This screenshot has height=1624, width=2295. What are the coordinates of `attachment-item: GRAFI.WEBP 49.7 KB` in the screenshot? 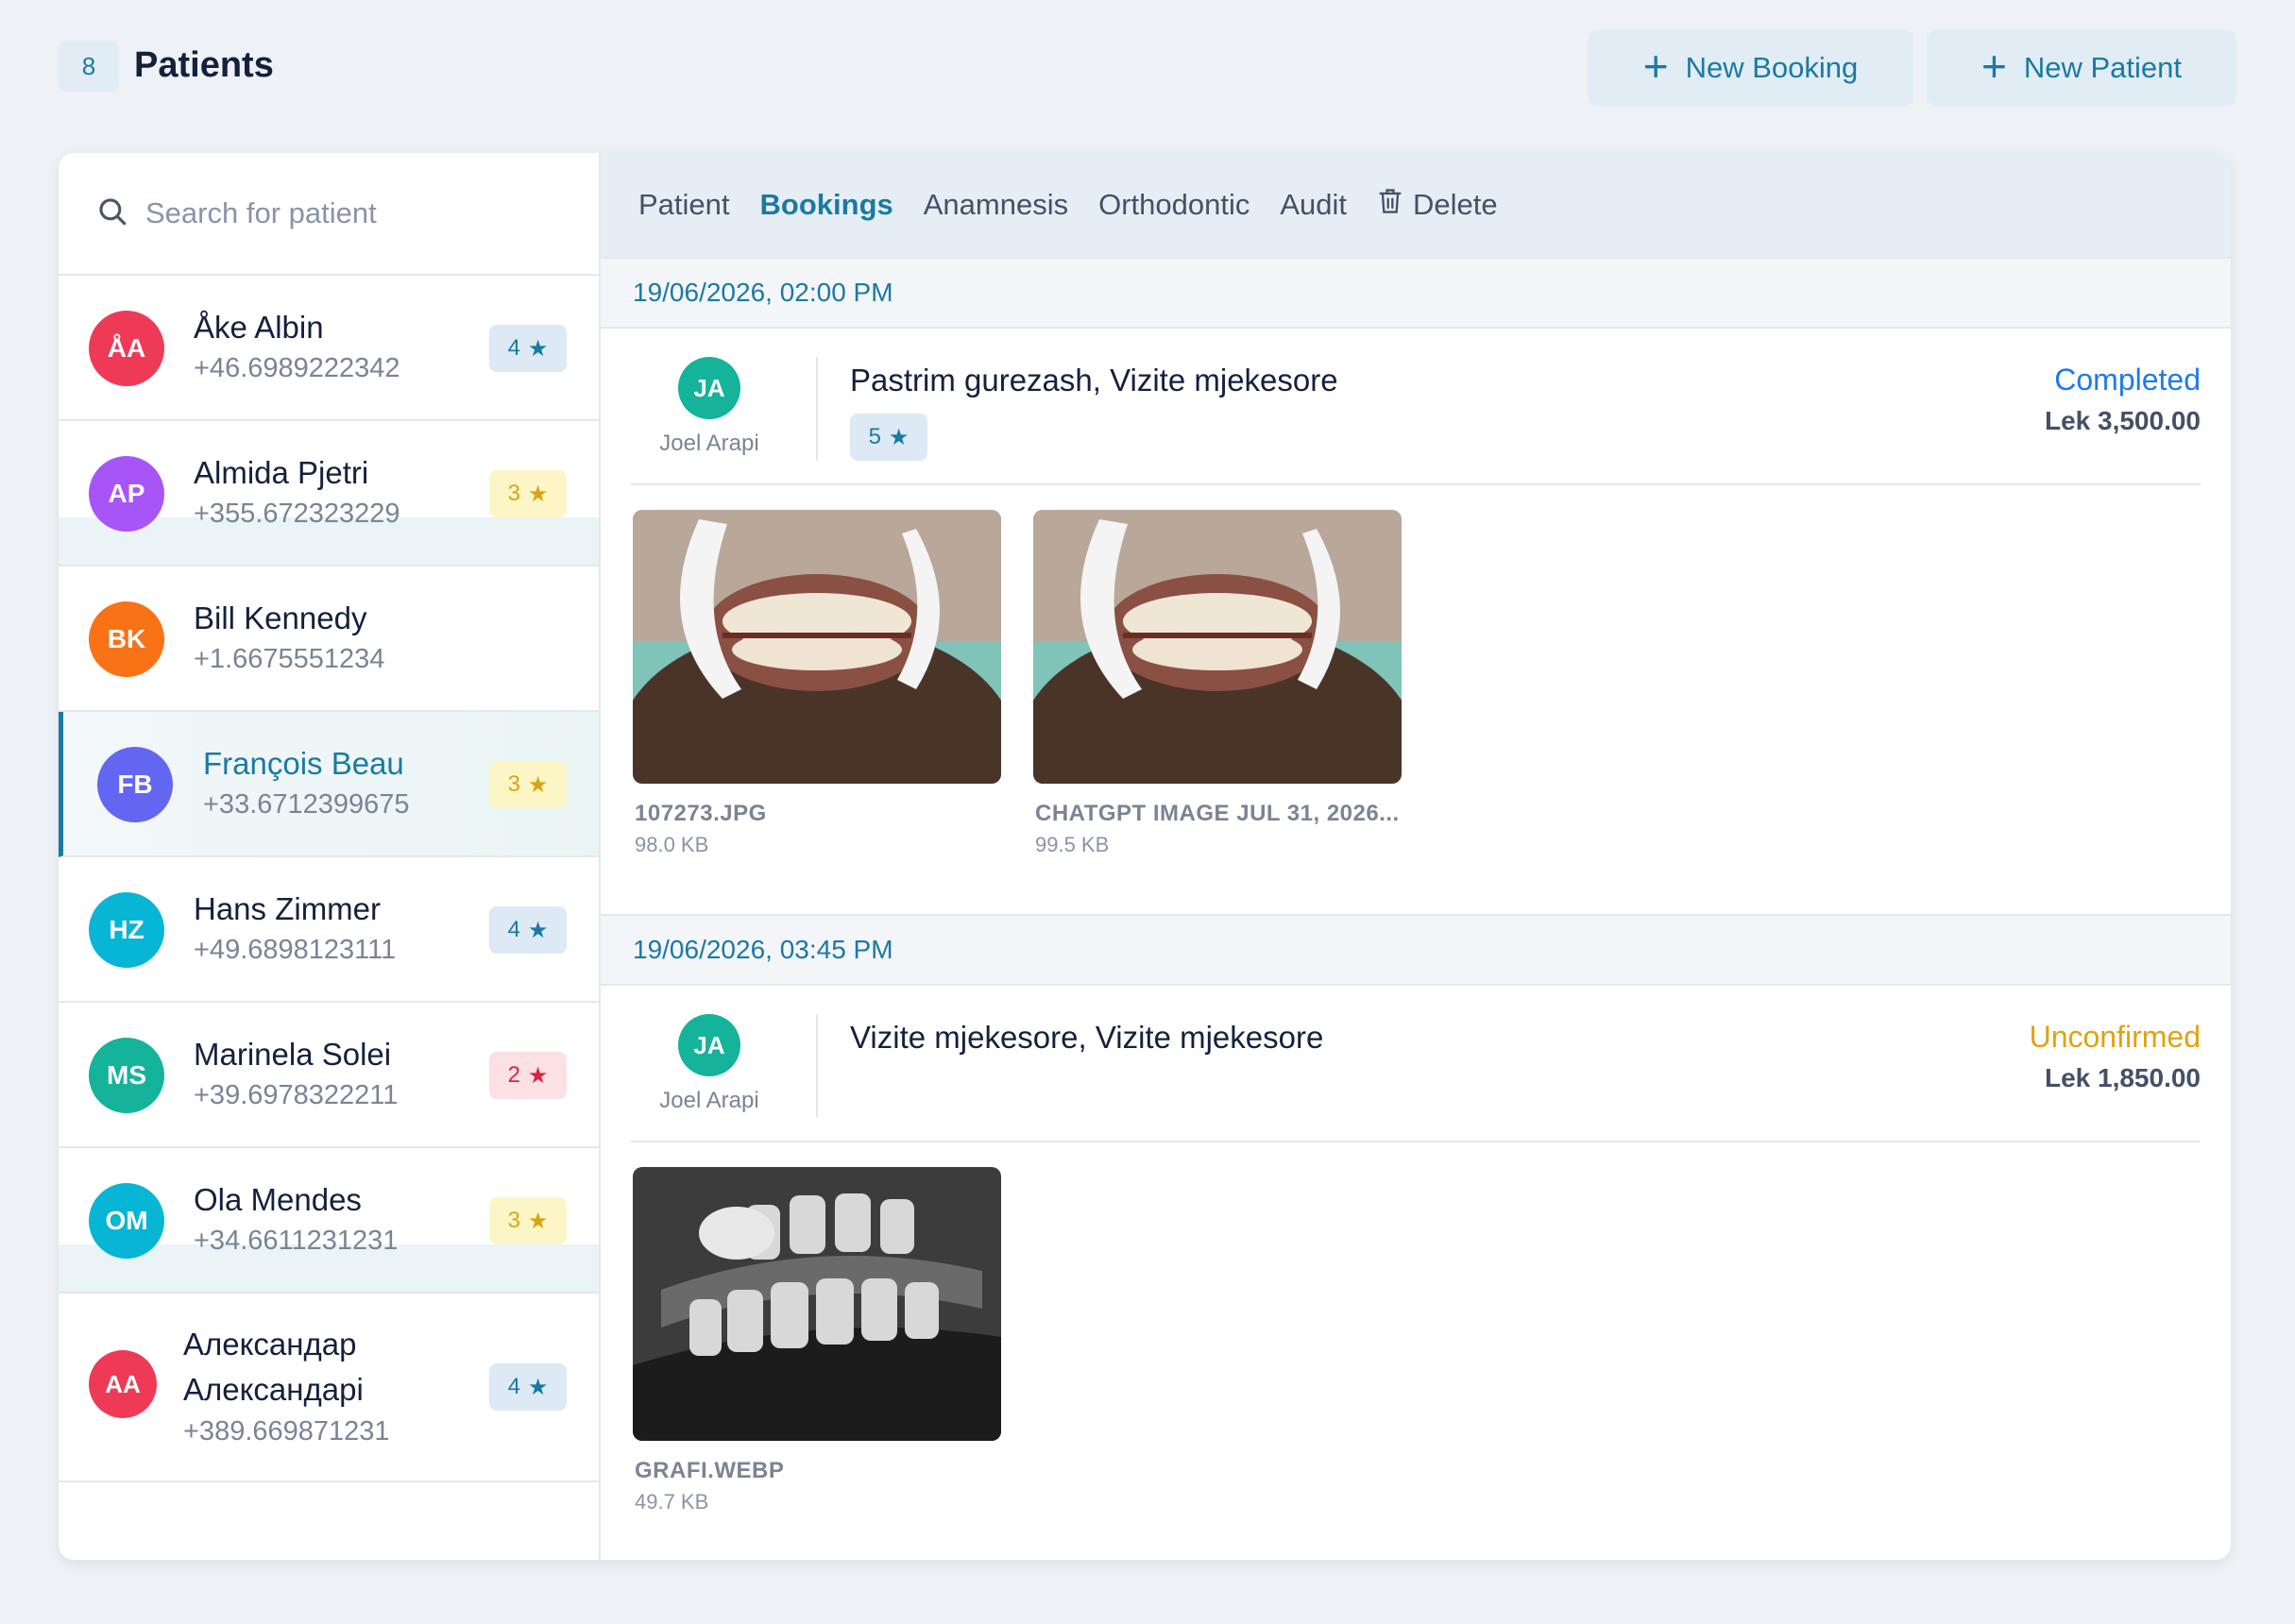 It's located at (817, 1340).